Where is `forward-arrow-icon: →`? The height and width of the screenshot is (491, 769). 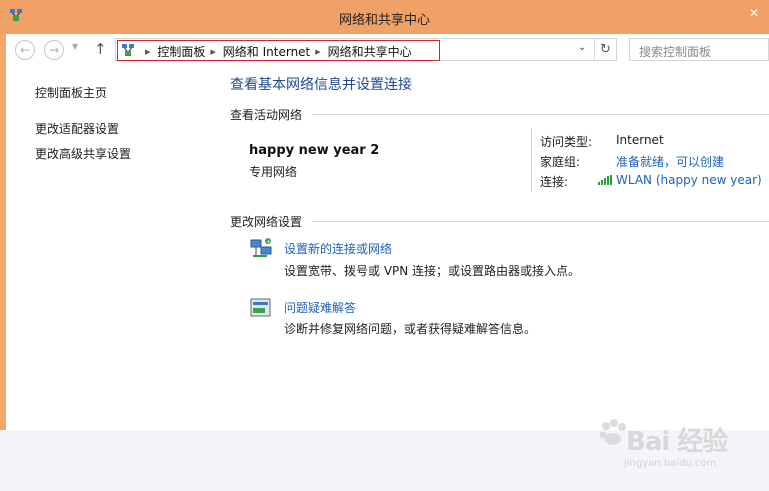
forward-arrow-icon: → is located at coordinates (54, 50).